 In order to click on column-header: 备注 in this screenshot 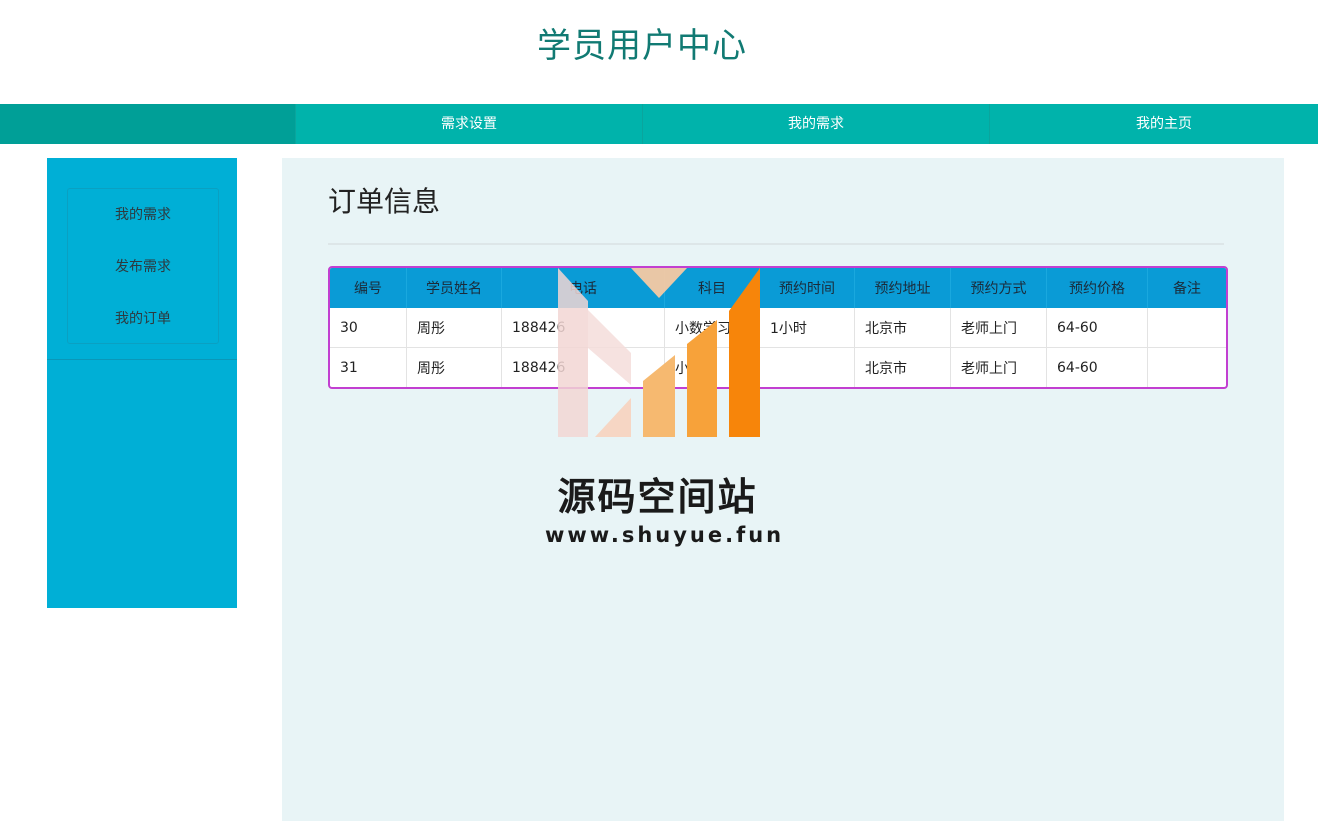, I will do `click(1187, 288)`.